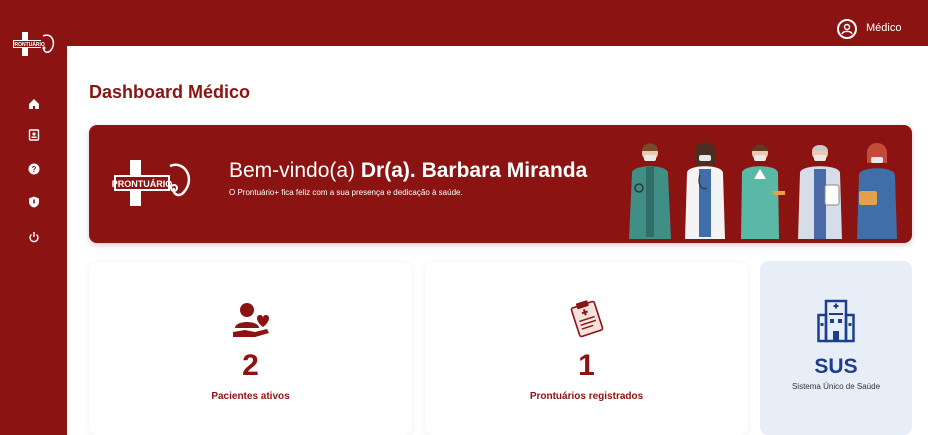  I want to click on nav-help: ?, so click(34, 169).